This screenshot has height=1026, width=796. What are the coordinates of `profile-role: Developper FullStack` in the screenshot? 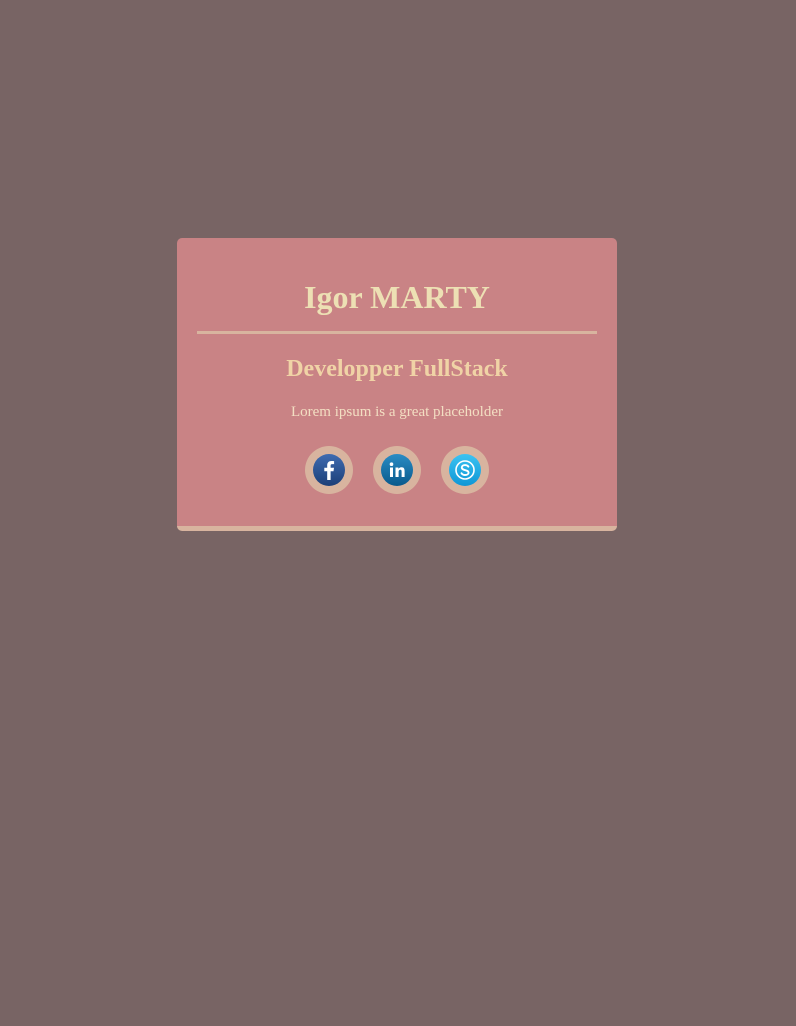 It's located at (397, 369).